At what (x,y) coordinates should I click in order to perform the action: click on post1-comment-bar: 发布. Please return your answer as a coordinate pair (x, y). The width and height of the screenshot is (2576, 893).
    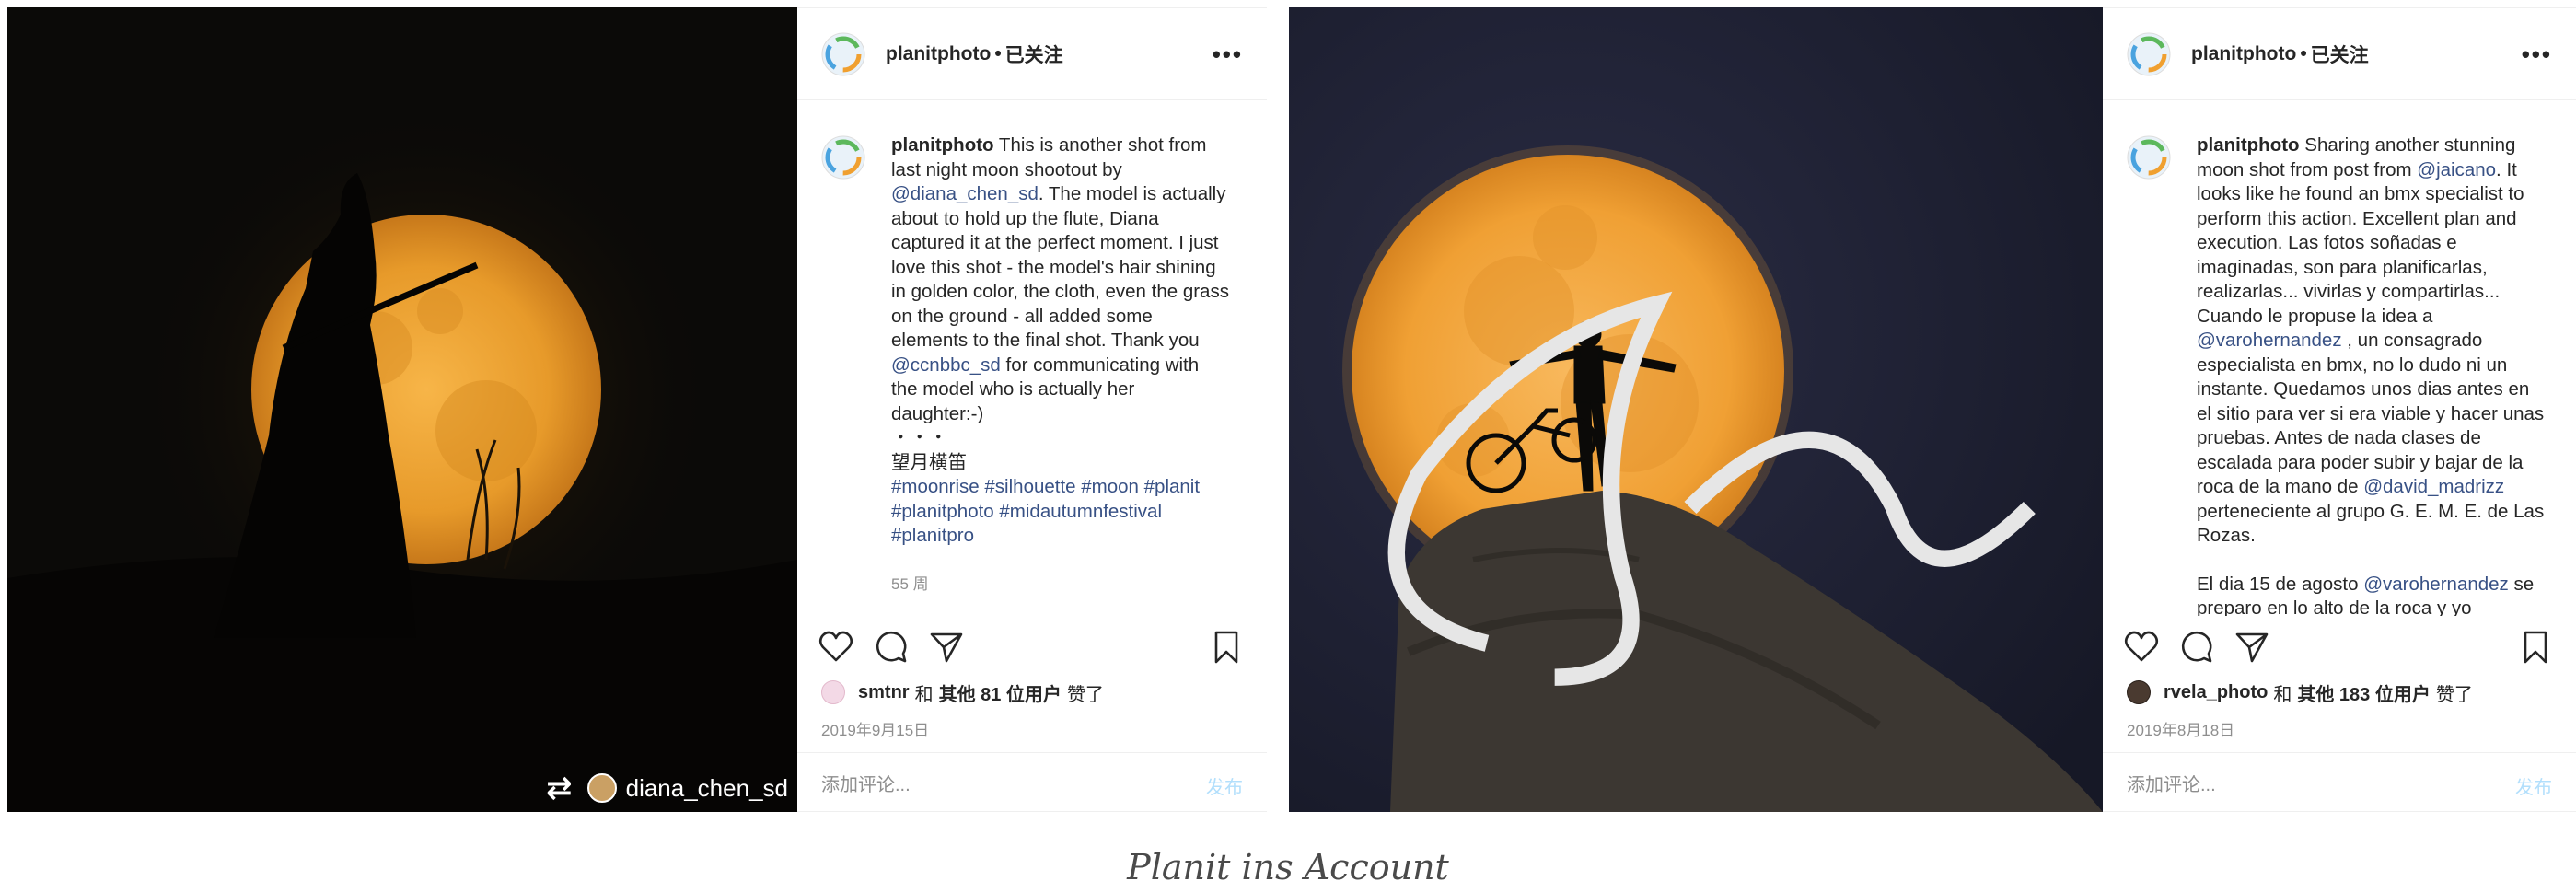
    Looking at the image, I should click on (1032, 785).